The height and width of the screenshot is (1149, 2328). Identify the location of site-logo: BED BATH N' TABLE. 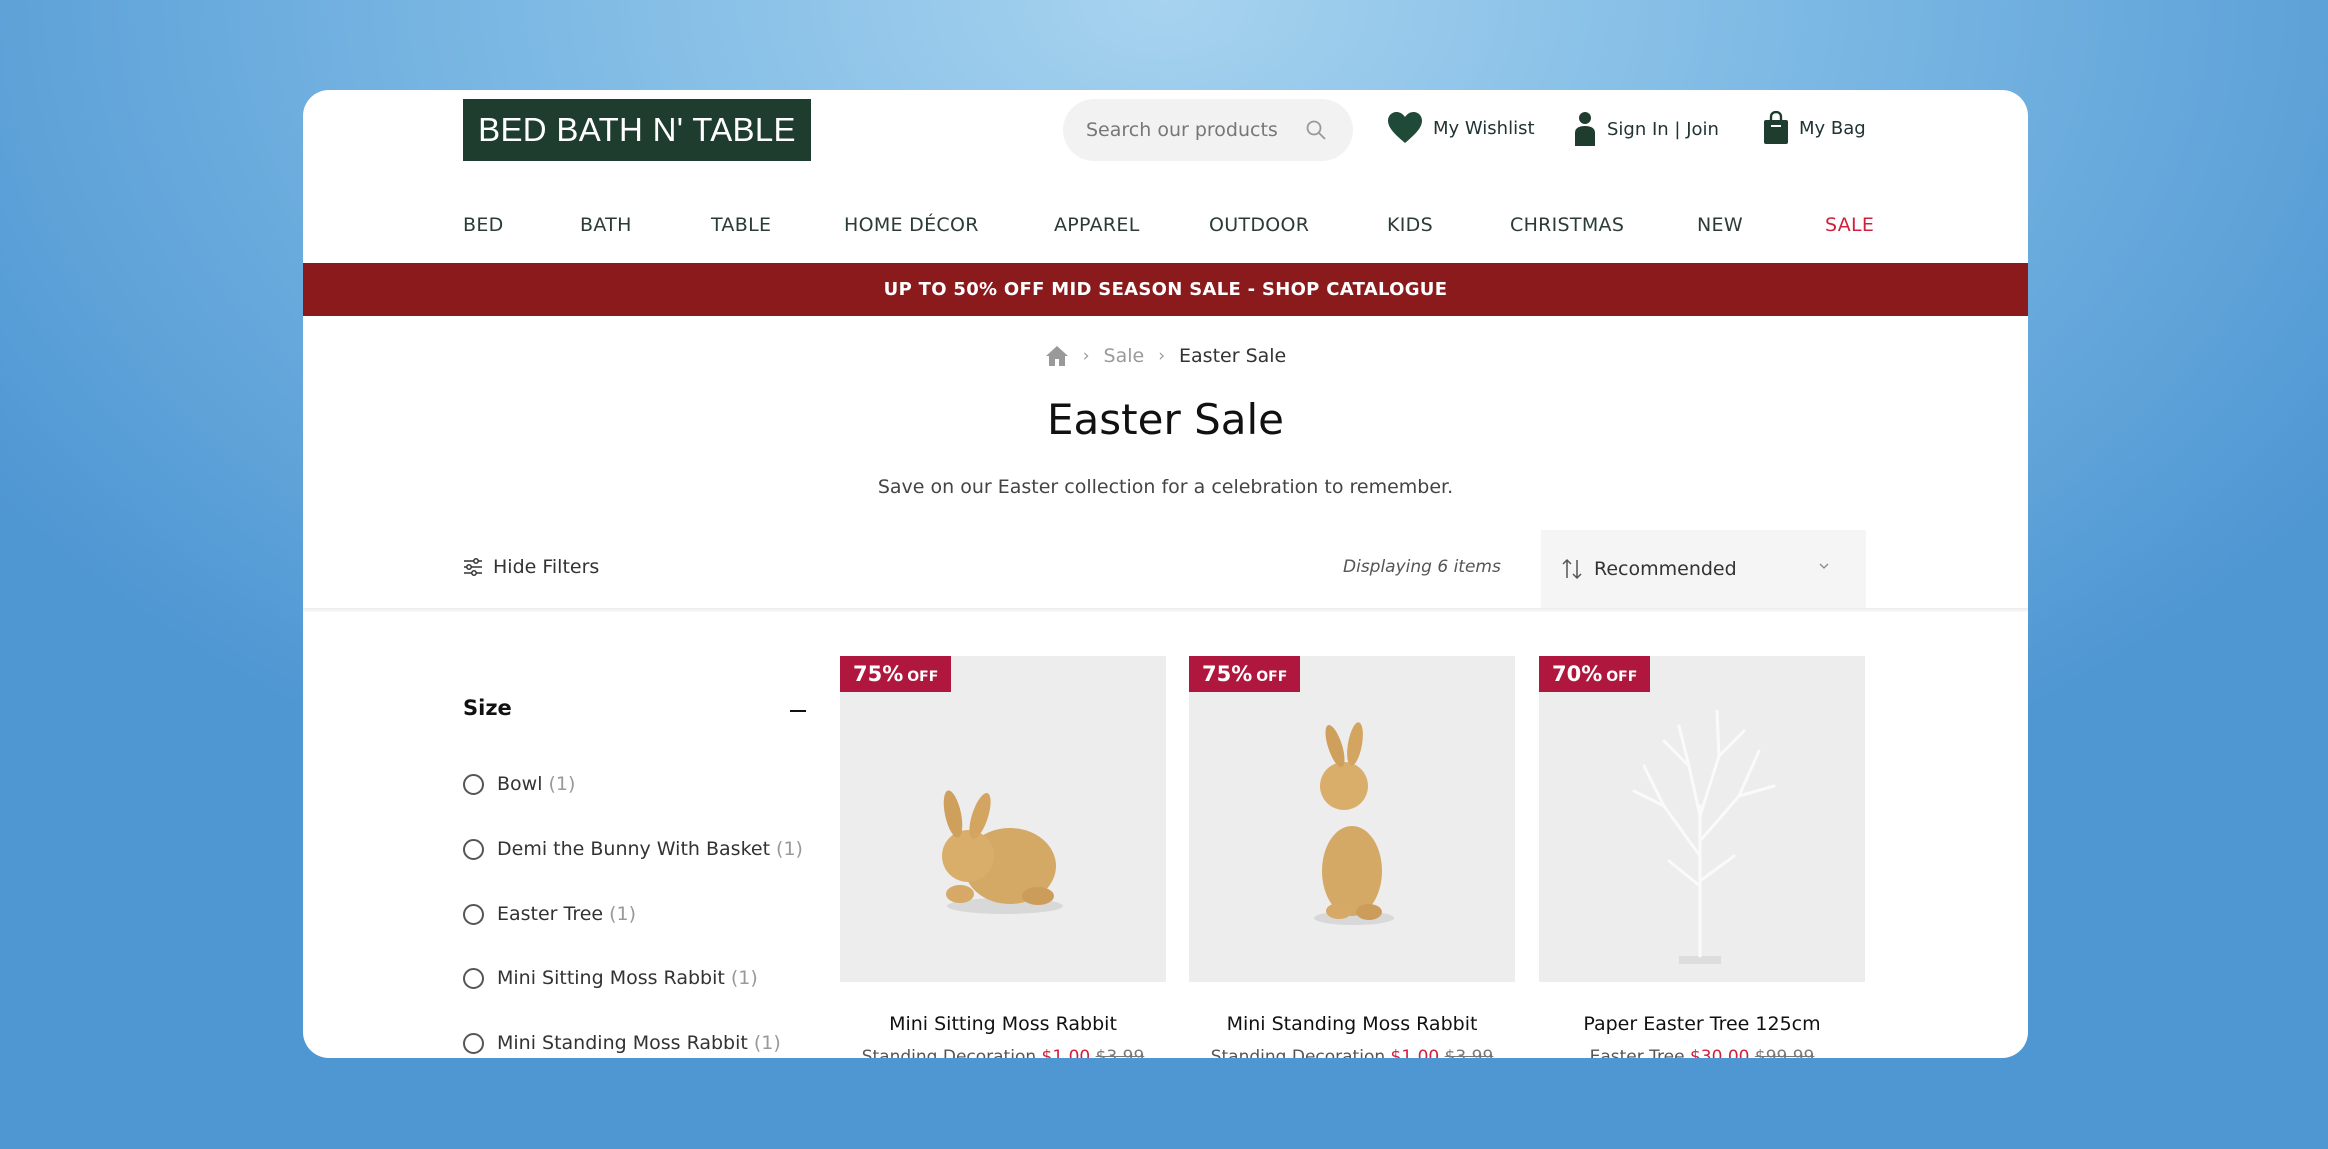
(637, 130).